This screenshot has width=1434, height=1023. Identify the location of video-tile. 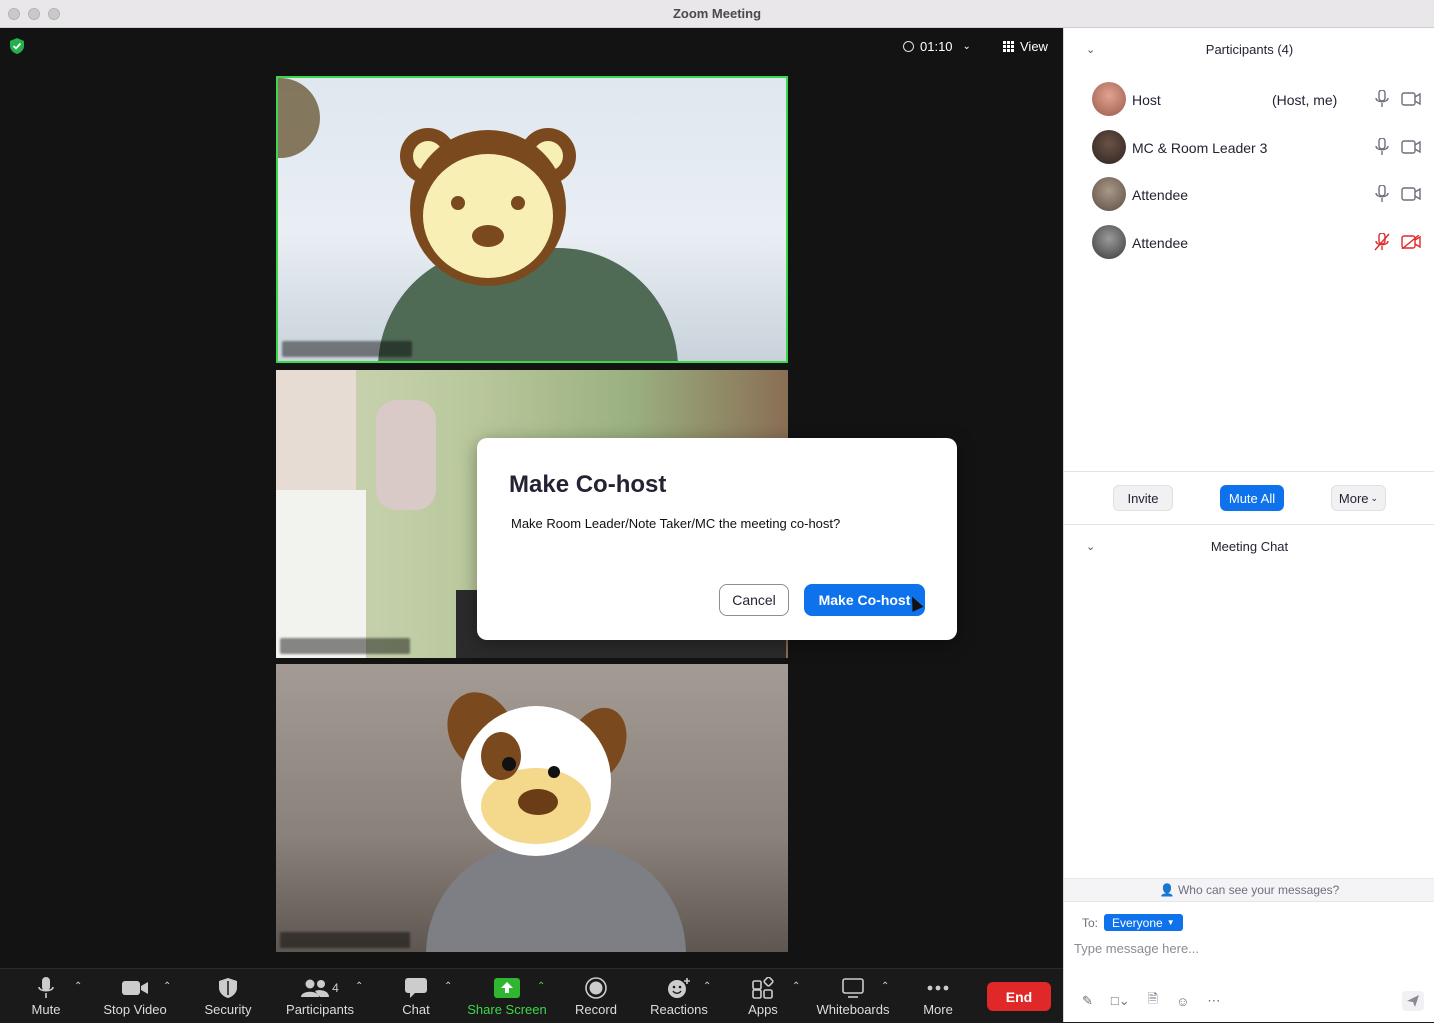
(532, 808).